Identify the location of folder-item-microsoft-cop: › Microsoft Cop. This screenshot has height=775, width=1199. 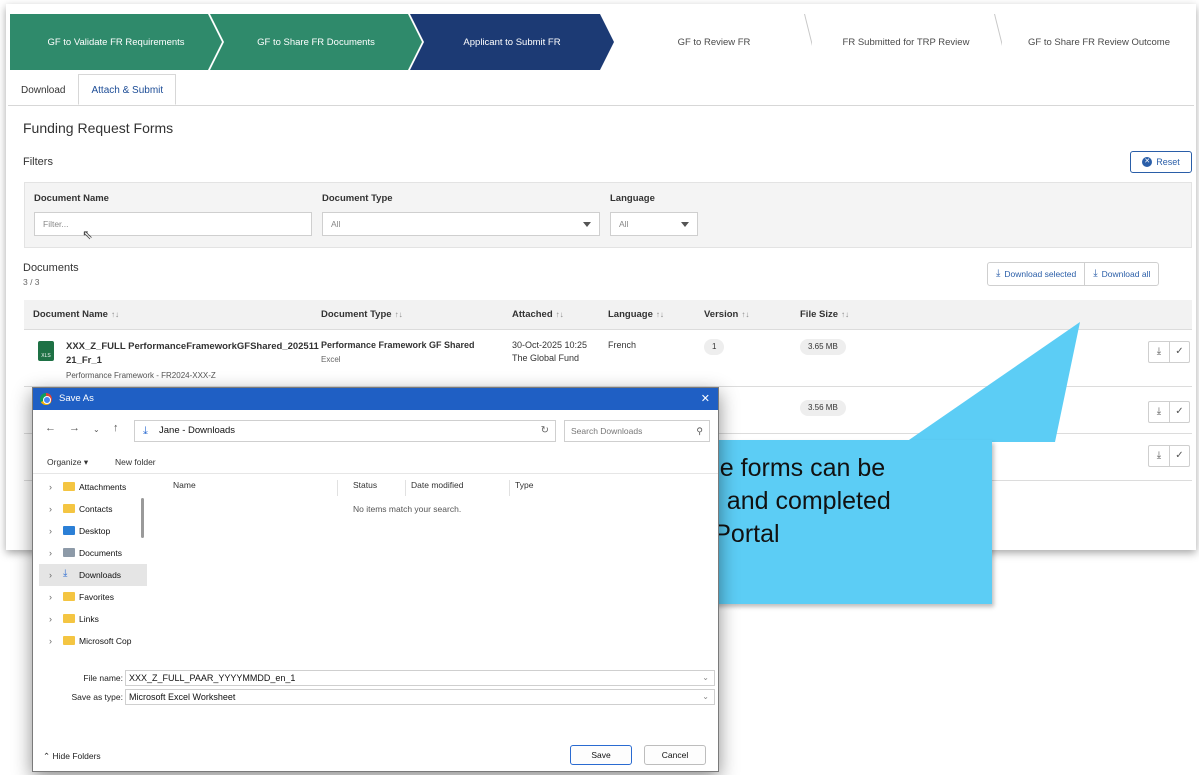
(93, 641).